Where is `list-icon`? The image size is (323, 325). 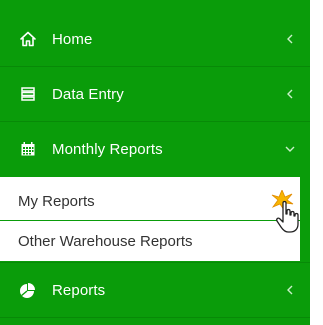 list-icon is located at coordinates (28, 94).